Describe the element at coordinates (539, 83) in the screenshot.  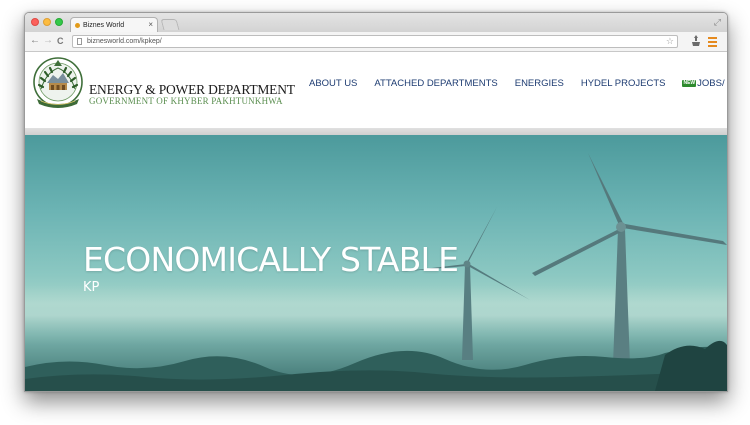
I see `nav-energies: ENERGIES` at that location.